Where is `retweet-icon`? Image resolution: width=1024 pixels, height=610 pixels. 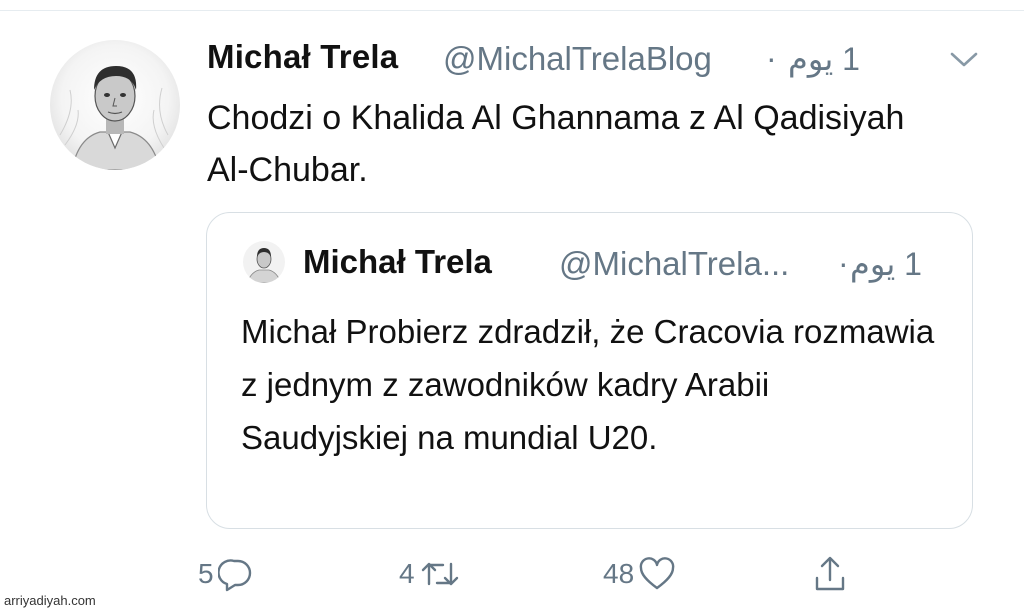 retweet-icon is located at coordinates (439, 574).